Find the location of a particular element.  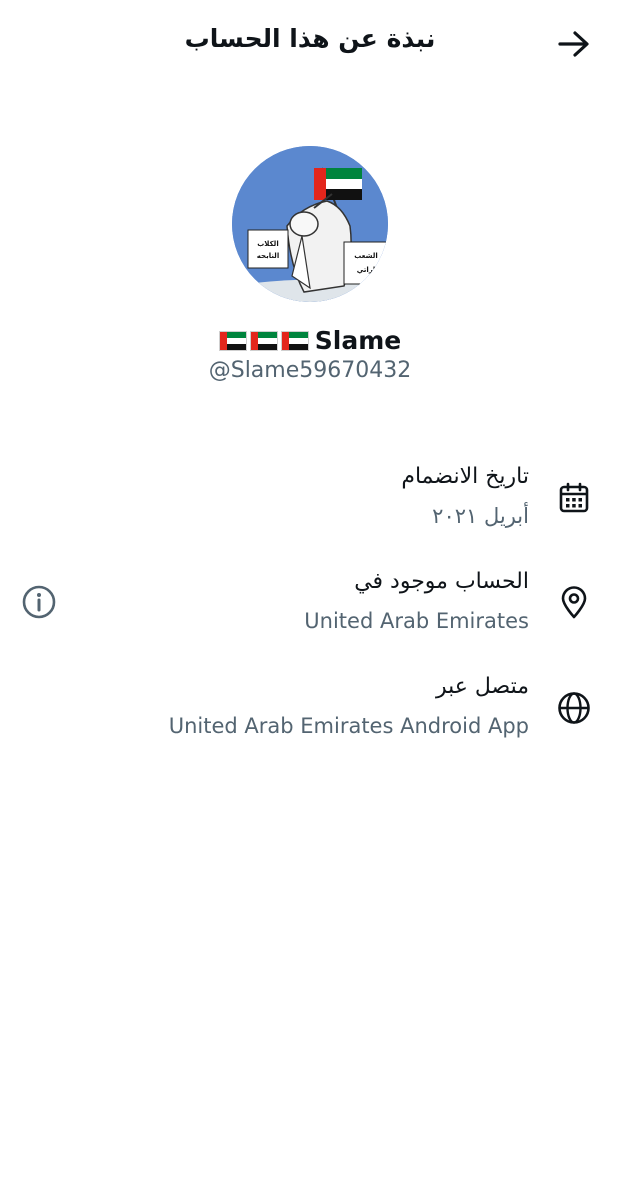

svg-text: الكلاب is located at coordinates (267, 244).